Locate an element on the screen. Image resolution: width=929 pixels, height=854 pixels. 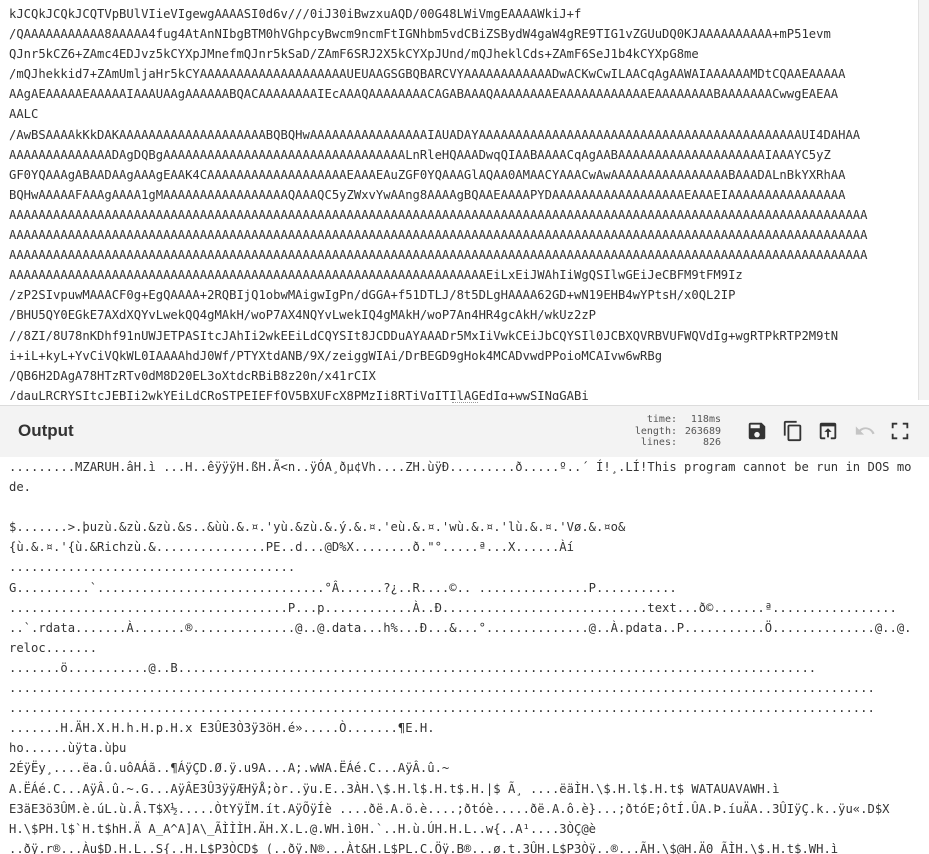
output-title: Output is located at coordinates (46, 430).